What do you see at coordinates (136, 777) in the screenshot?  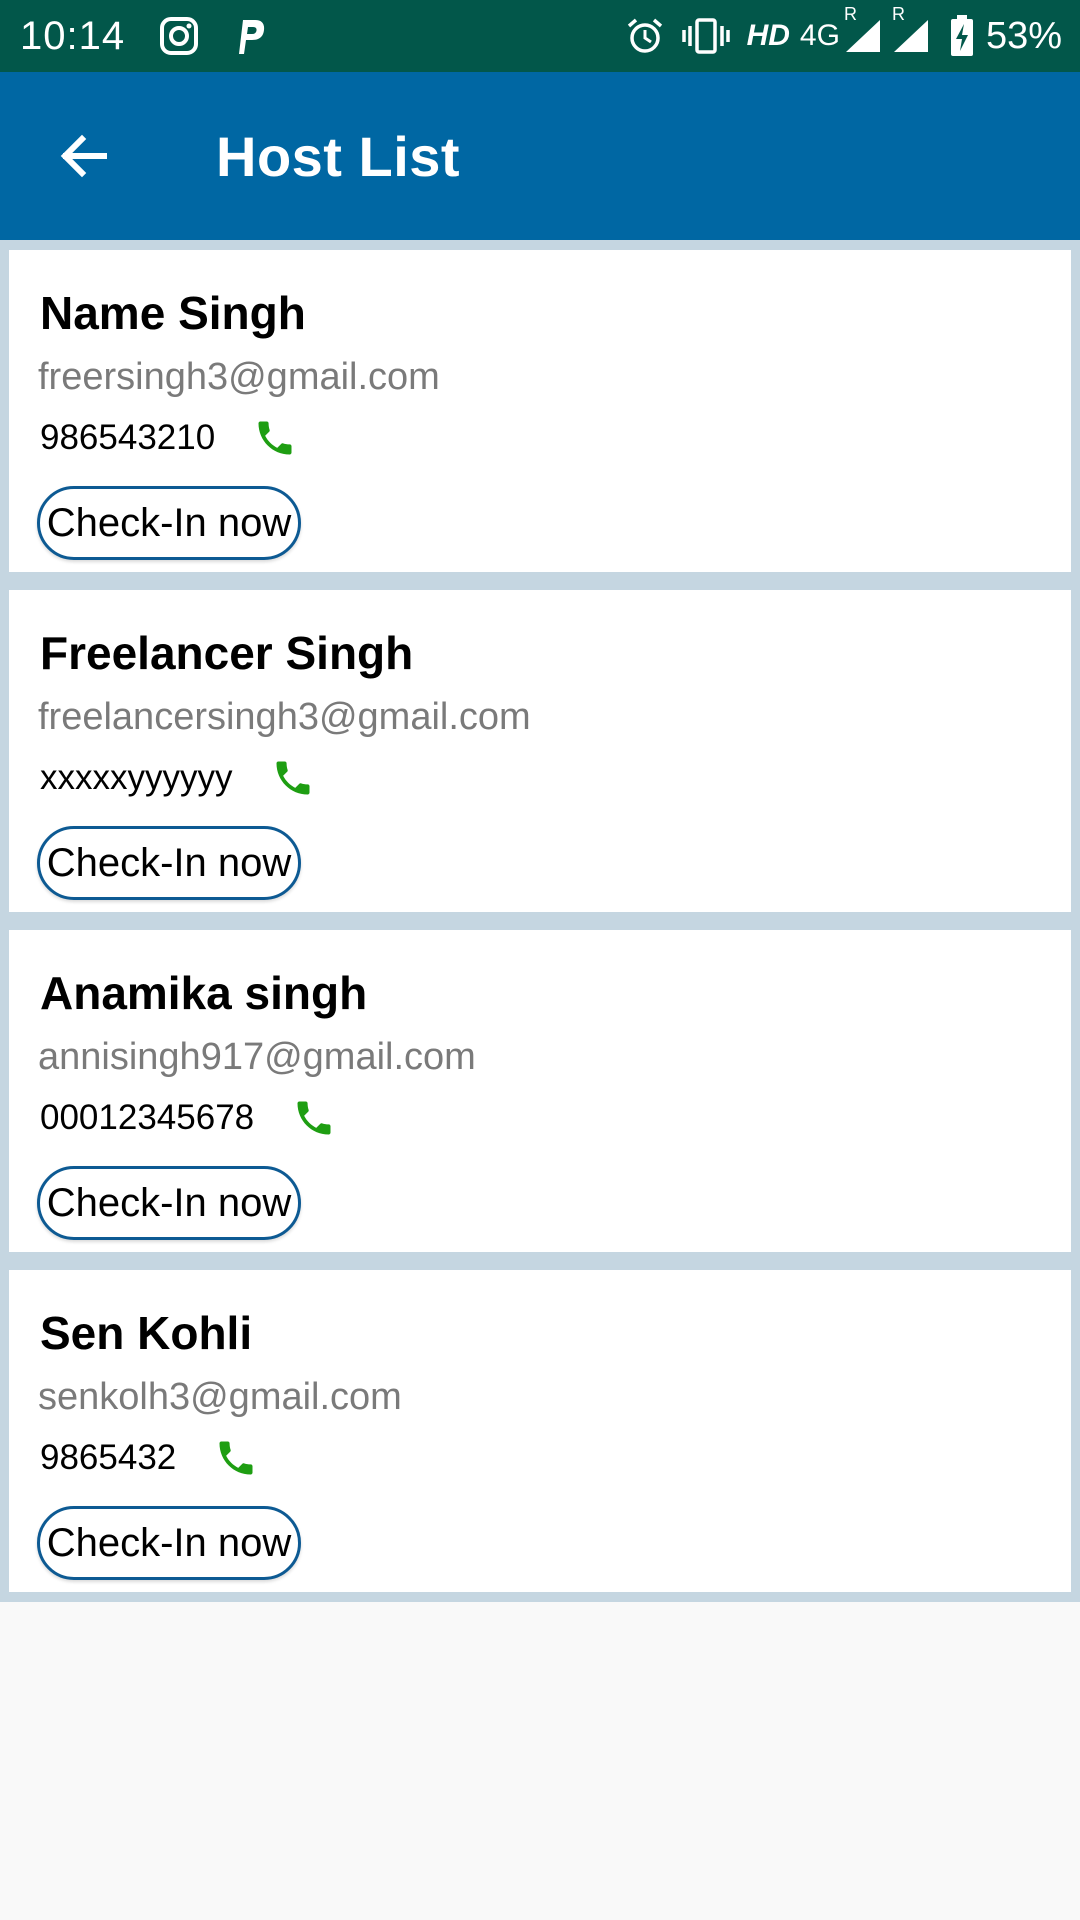 I see `host-phone: xxxxxyyyyyy` at bounding box center [136, 777].